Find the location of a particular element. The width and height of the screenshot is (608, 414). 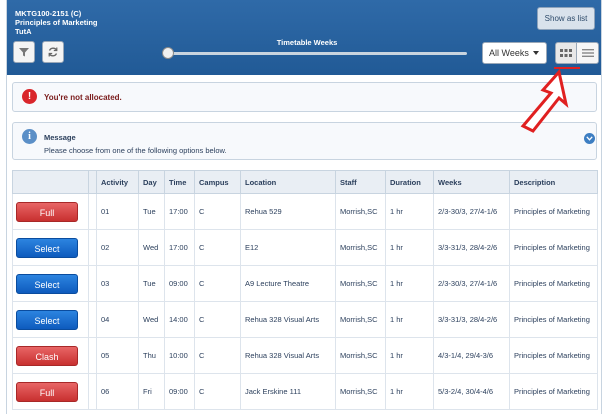

weeks-slider-handle is located at coordinates (168, 53).